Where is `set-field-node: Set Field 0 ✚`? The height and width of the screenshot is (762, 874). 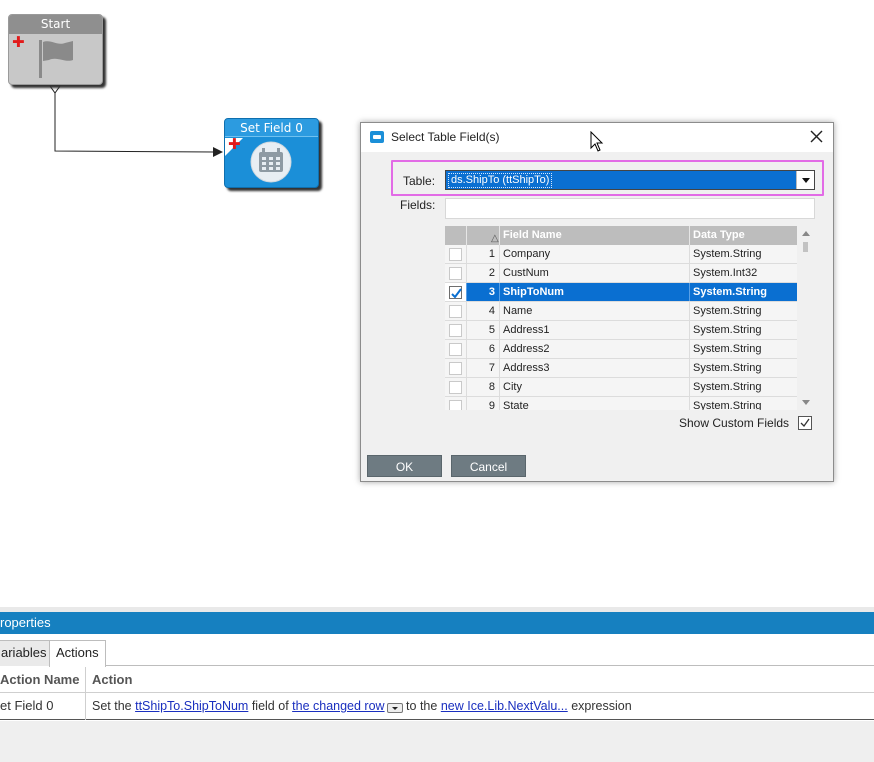 set-field-node: Set Field 0 ✚ is located at coordinates (271, 153).